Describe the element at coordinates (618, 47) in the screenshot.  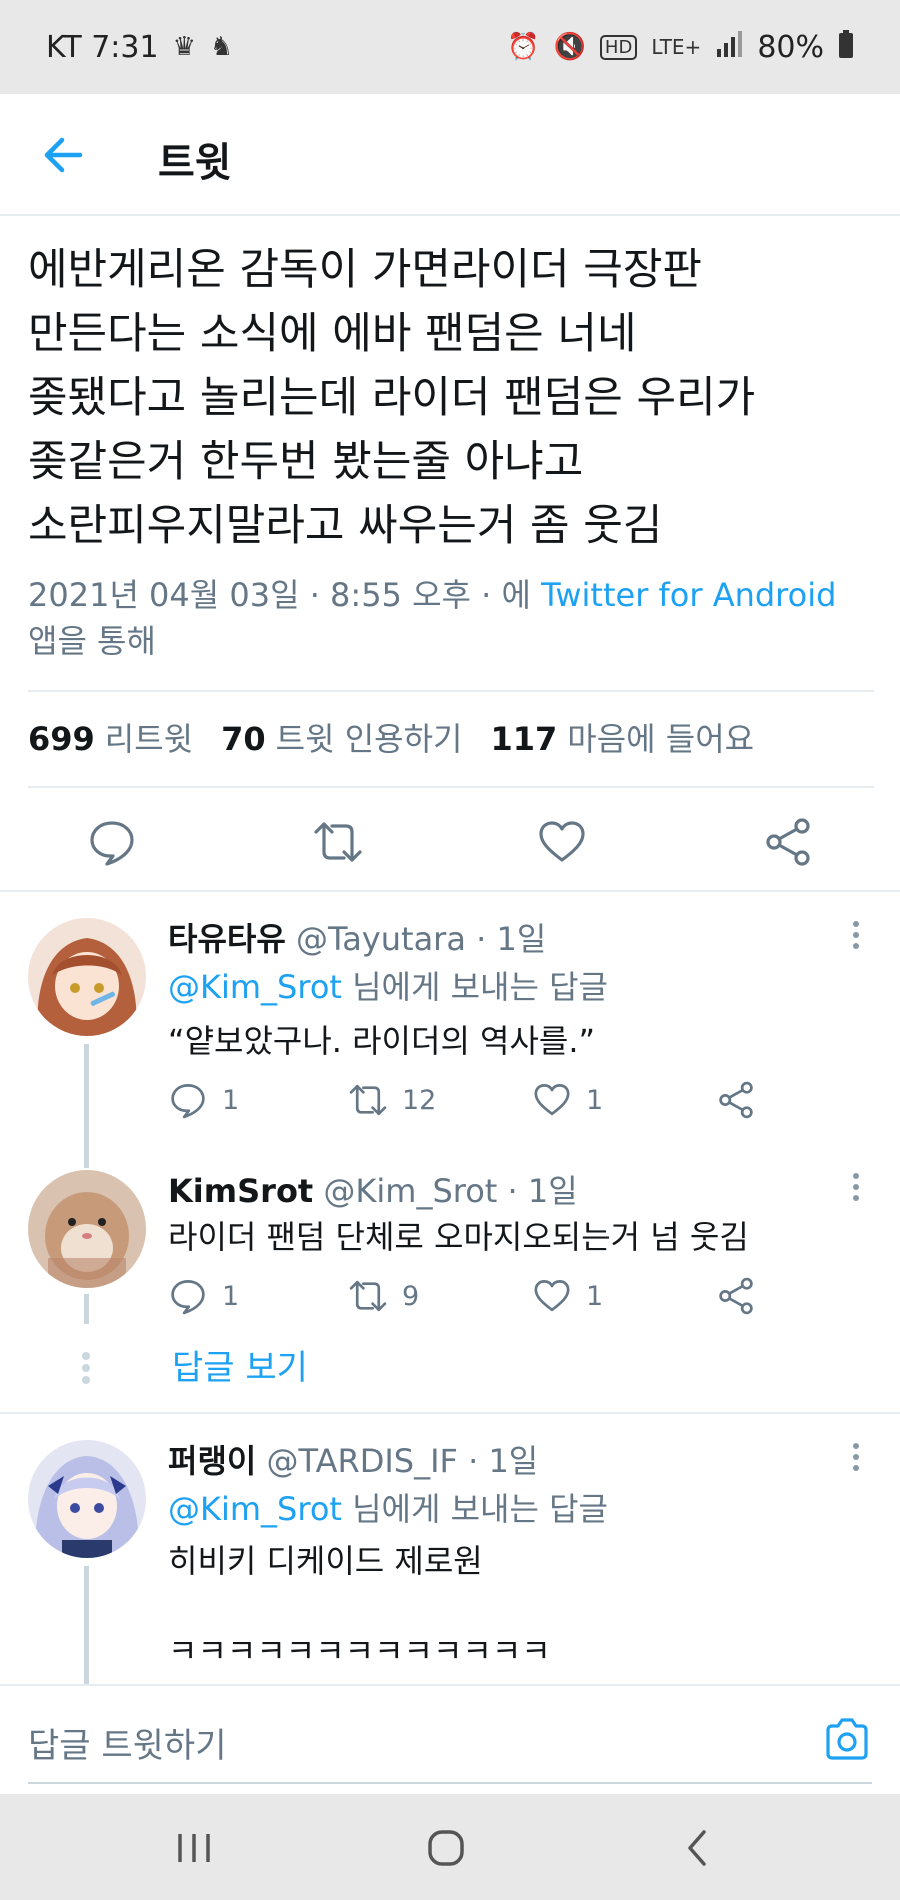
I see `hd-icon: HD` at that location.